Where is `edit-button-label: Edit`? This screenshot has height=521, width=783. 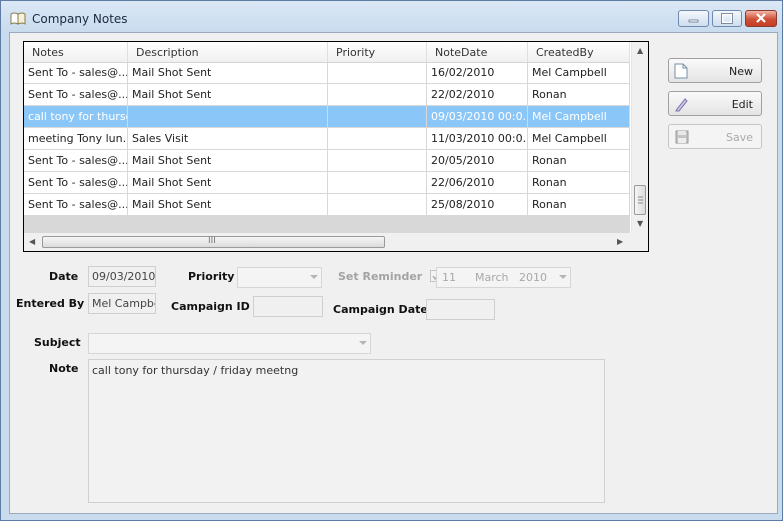 edit-button-label: Edit is located at coordinates (742, 104).